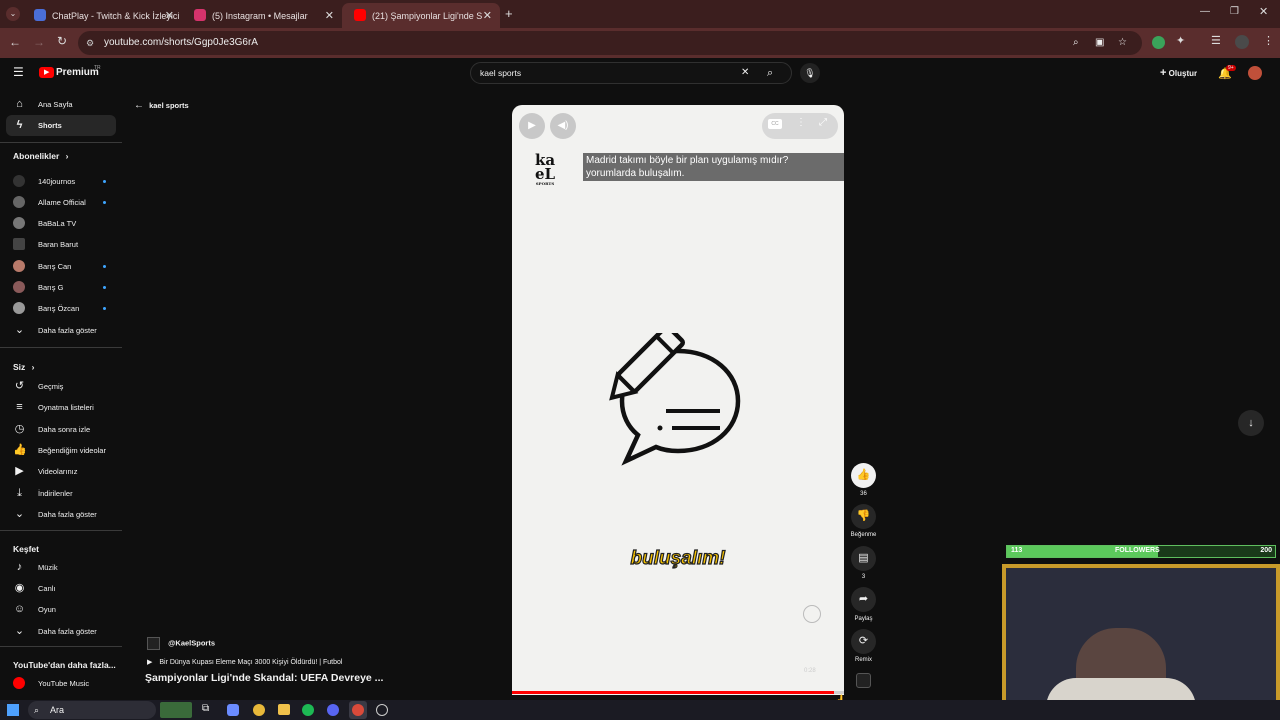 This screenshot has width=1280, height=720. I want to click on sidebar-item-history: ↺ Geçmiş, so click(61, 386).